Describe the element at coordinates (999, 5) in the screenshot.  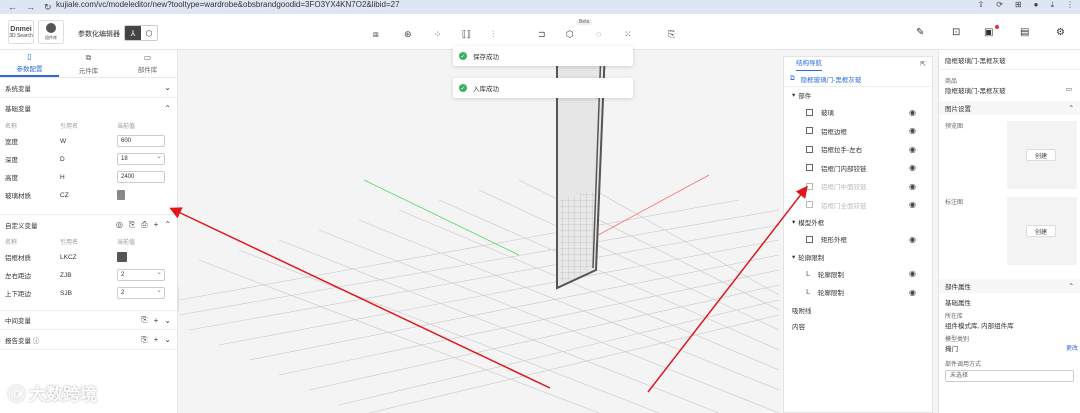
I see `reload-page-icon: ⟳` at that location.